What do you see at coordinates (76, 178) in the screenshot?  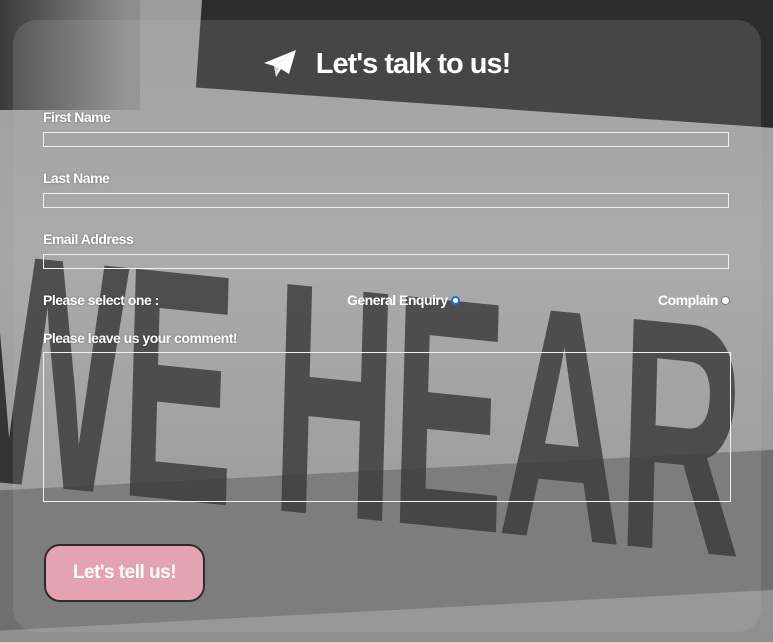 I see `last-name-label: Last Name` at bounding box center [76, 178].